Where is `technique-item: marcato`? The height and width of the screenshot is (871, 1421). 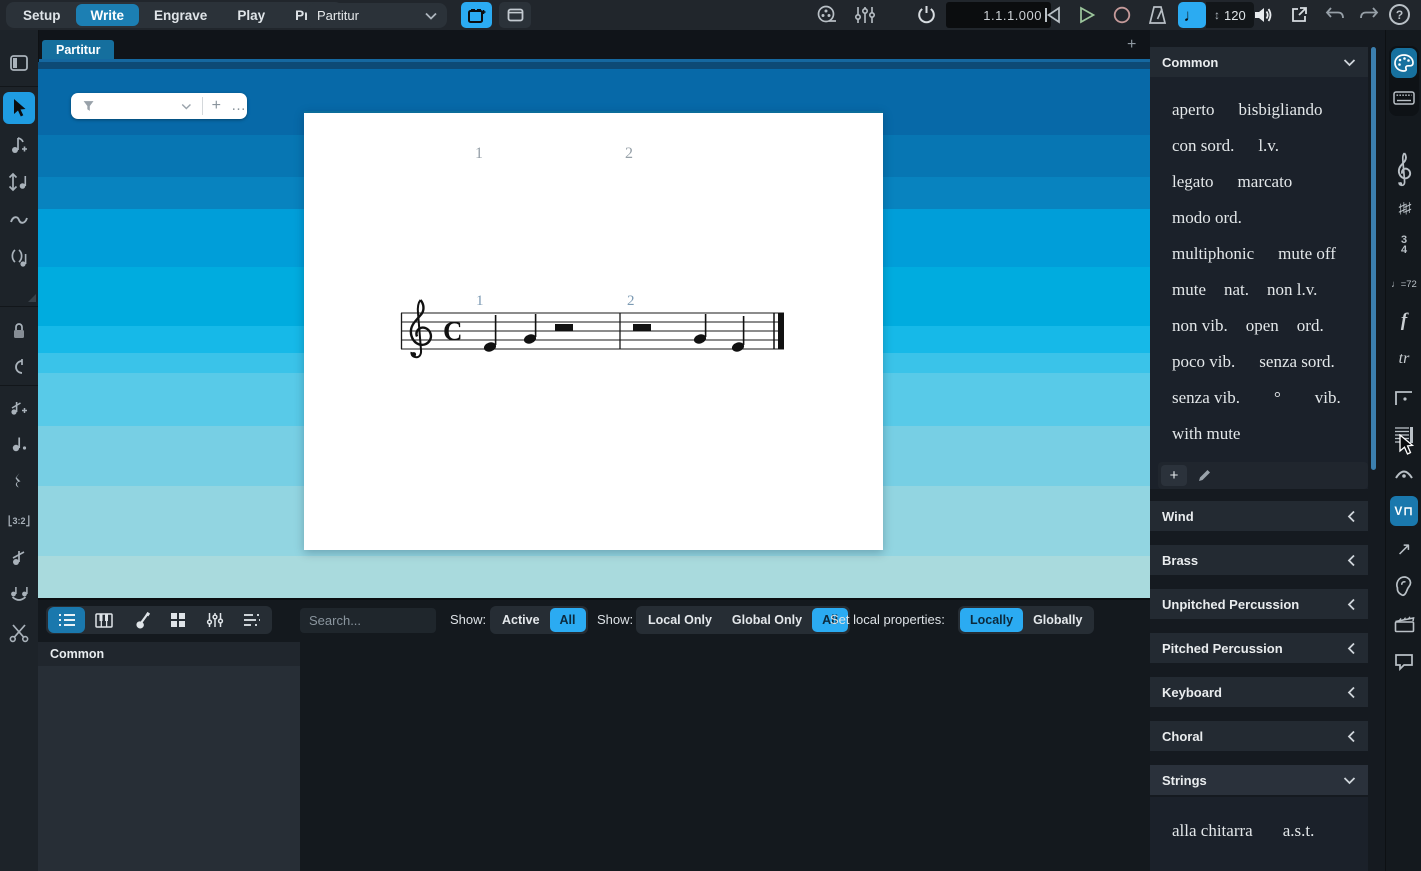
technique-item: marcato is located at coordinates (1265, 182).